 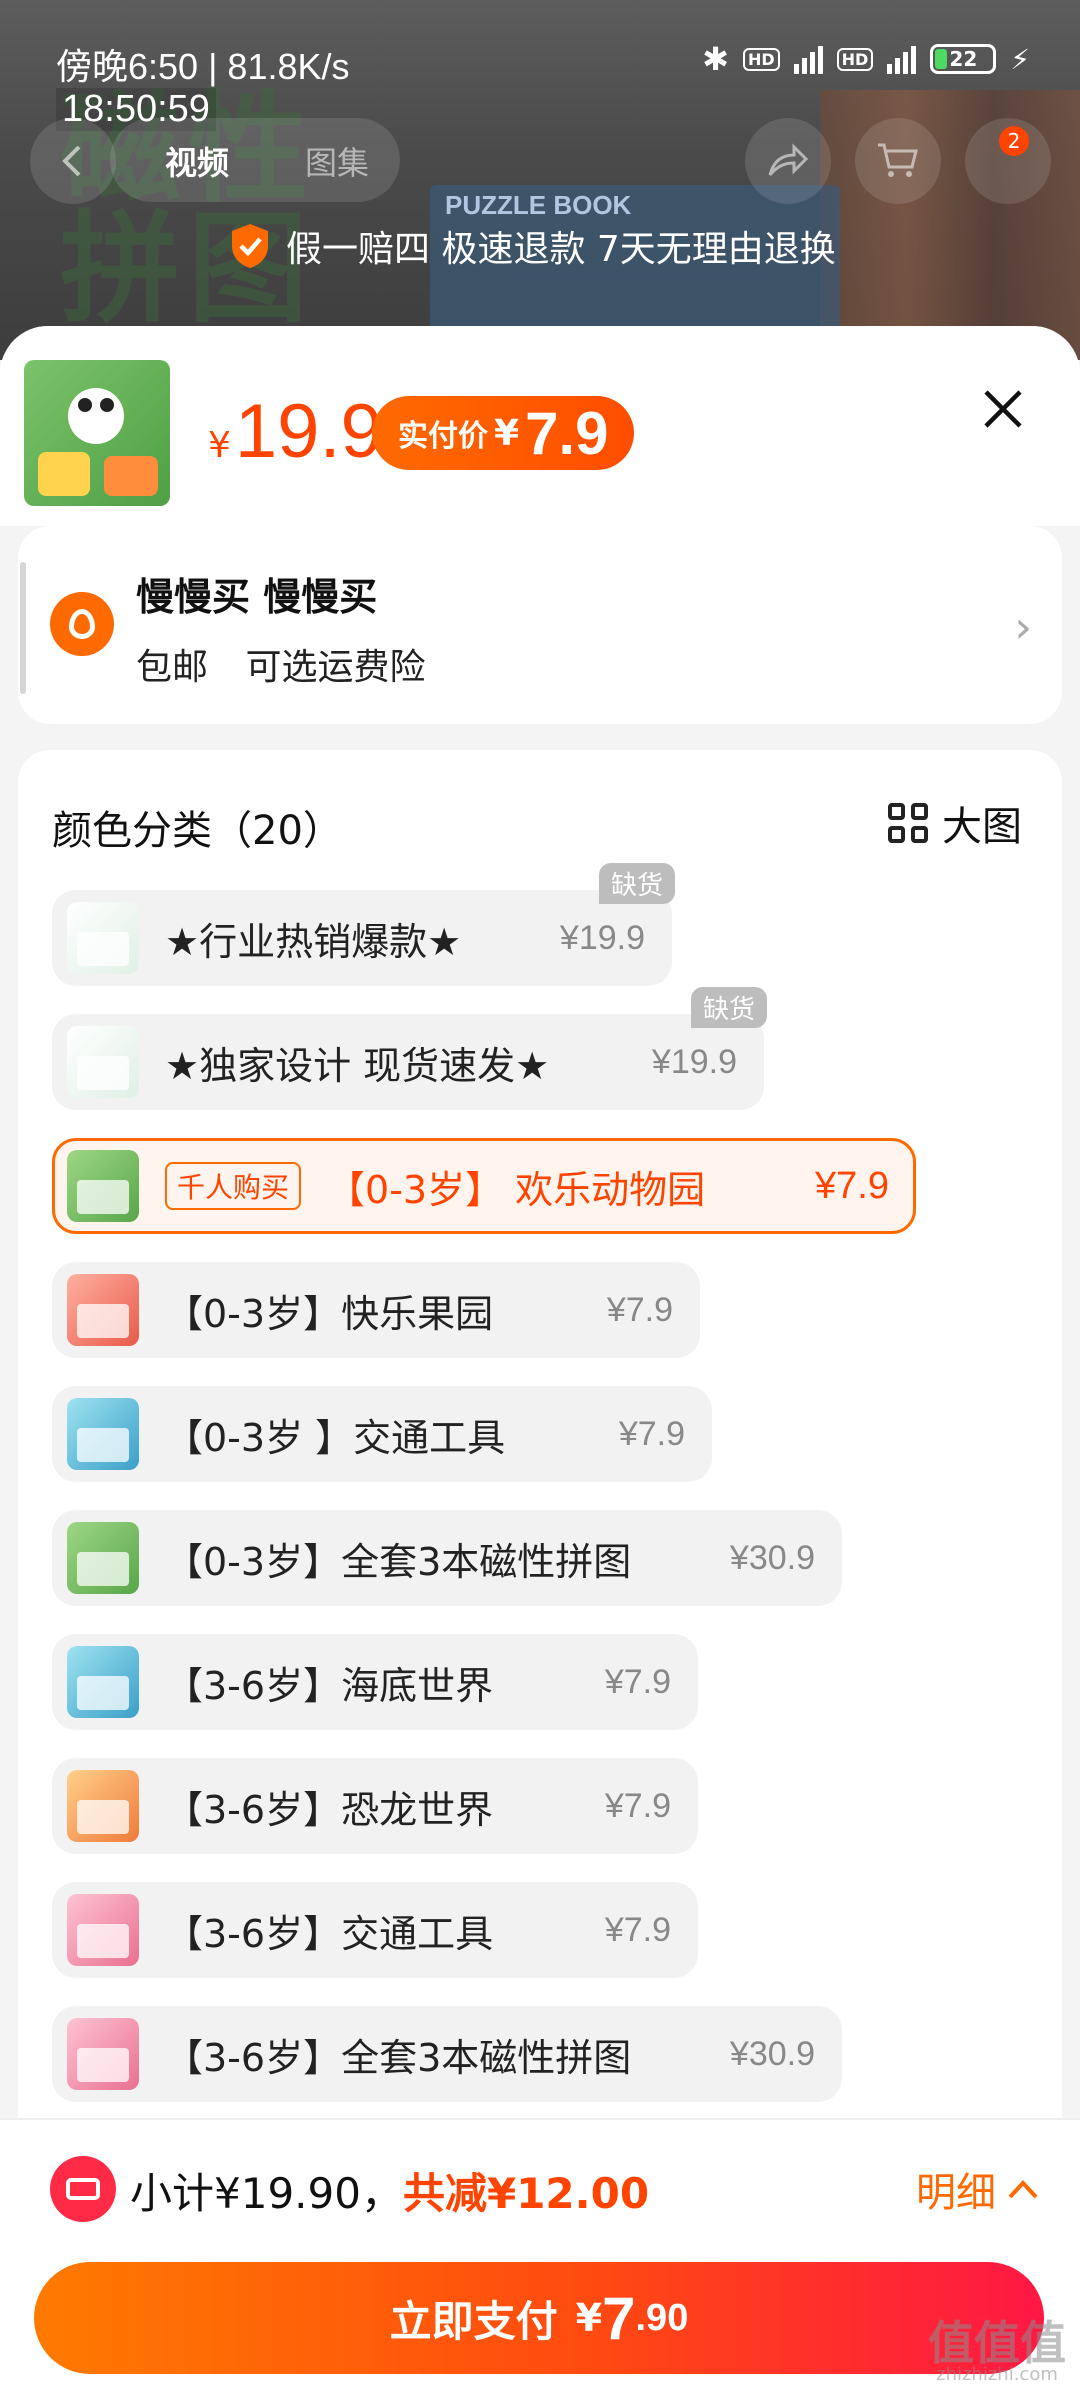 What do you see at coordinates (97, 433) in the screenshot?
I see `product-thumbnail` at bounding box center [97, 433].